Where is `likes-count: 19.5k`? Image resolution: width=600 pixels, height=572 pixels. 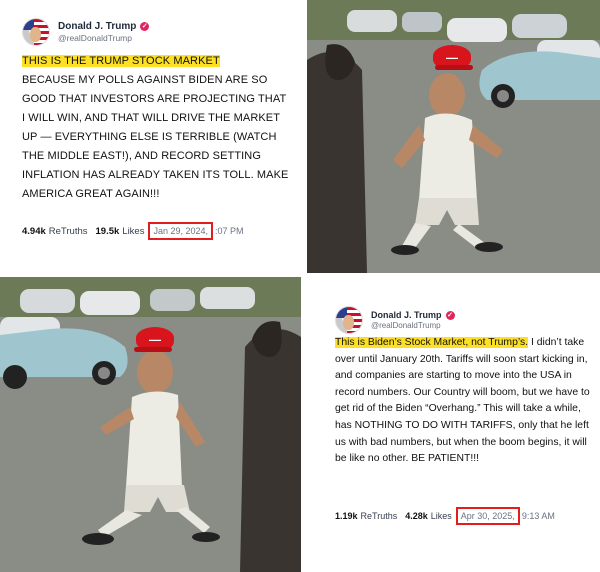 likes-count: 19.5k is located at coordinates (107, 231).